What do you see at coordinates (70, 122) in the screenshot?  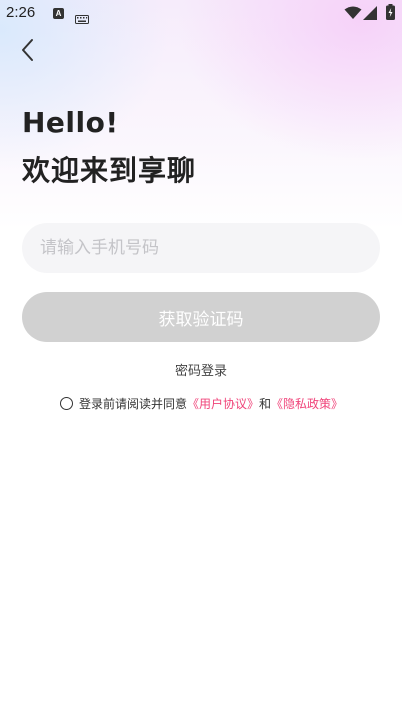 I see `welcome-hello: Hello!` at bounding box center [70, 122].